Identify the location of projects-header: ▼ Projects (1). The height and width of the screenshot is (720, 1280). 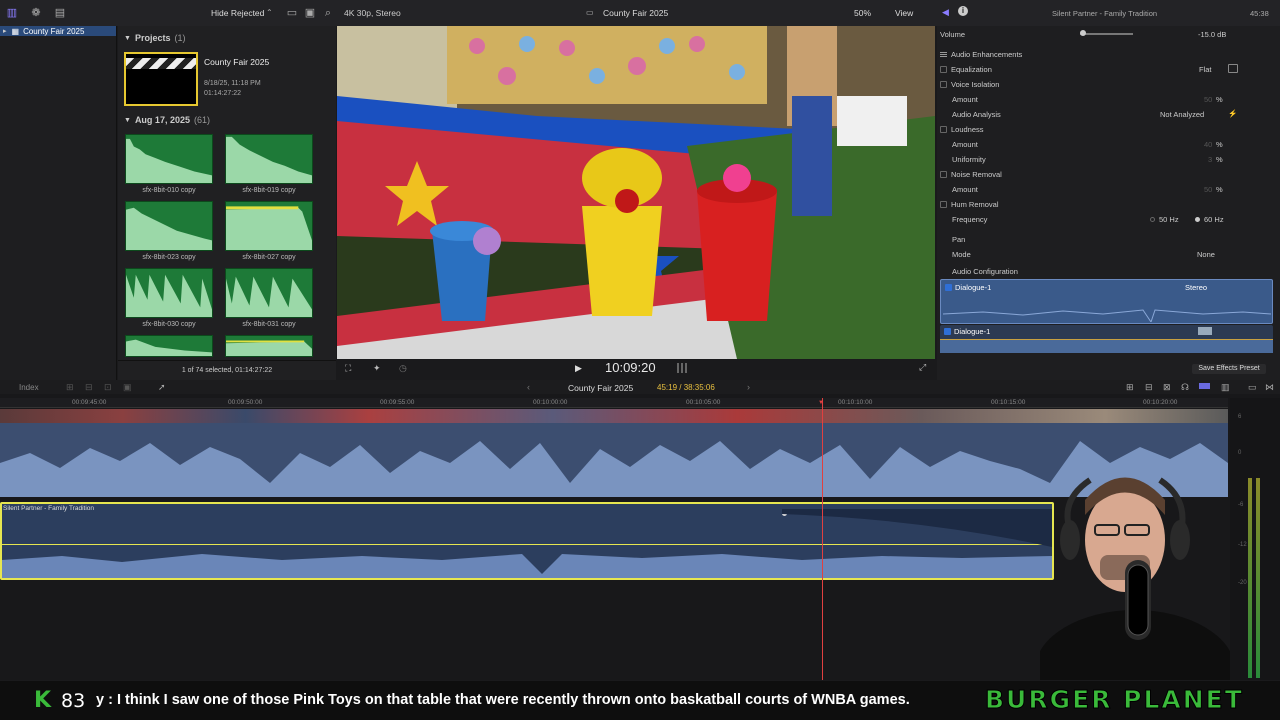
(154, 38).